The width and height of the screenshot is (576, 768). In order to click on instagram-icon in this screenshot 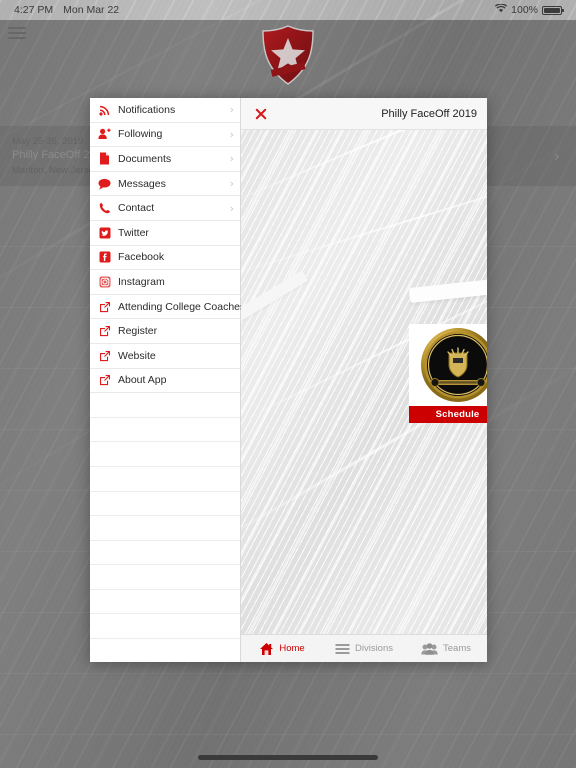, I will do `click(104, 282)`.